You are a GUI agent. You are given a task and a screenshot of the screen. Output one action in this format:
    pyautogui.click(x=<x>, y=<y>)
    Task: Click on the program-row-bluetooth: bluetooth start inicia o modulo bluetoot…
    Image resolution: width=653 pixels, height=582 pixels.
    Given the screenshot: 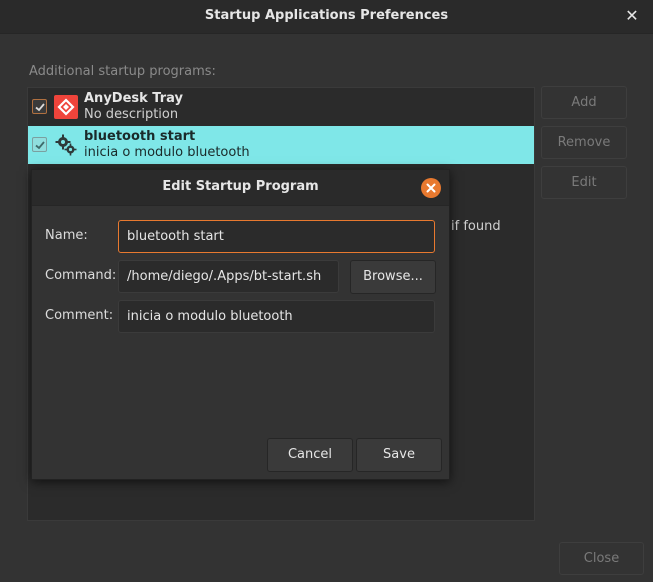 What is the action you would take?
    pyautogui.click(x=281, y=145)
    